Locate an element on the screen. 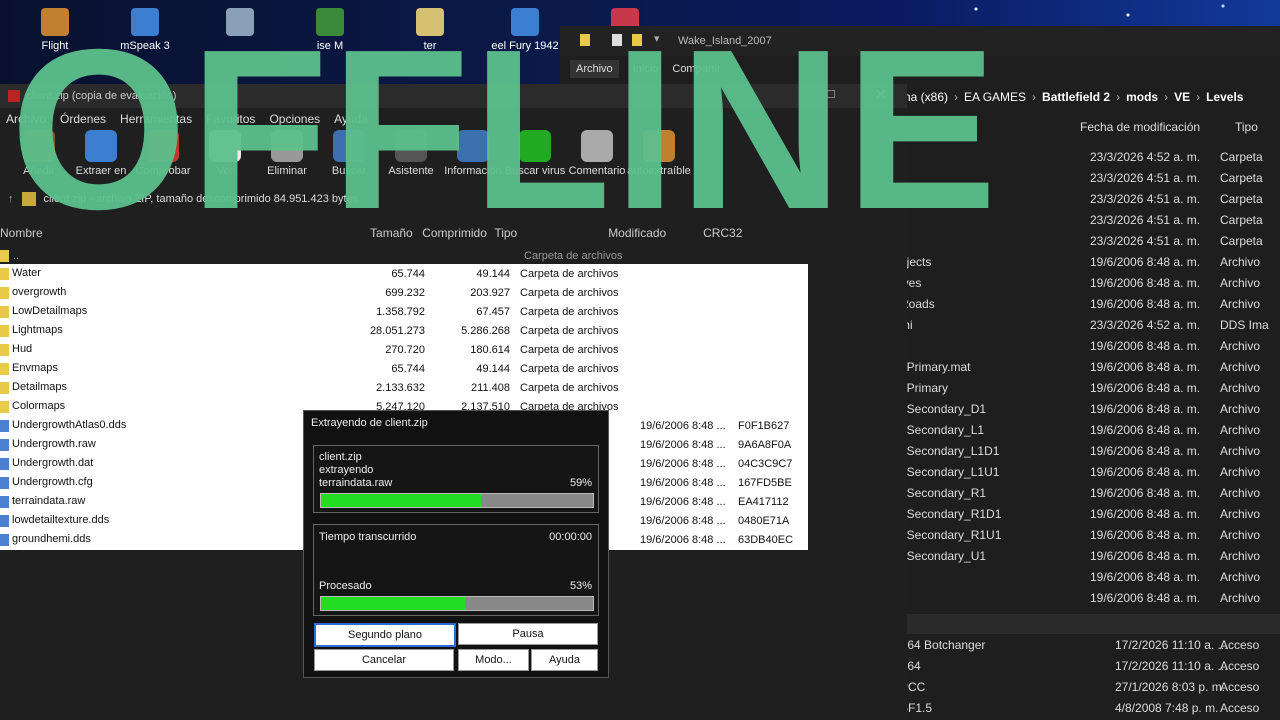  breadcrumb-item: VE is located at coordinates (1182, 97).